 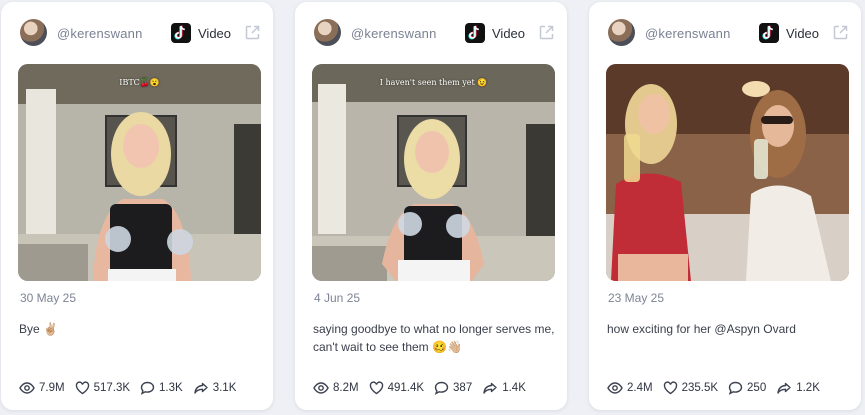 I want to click on video-thumbnail, so click(x=727, y=172).